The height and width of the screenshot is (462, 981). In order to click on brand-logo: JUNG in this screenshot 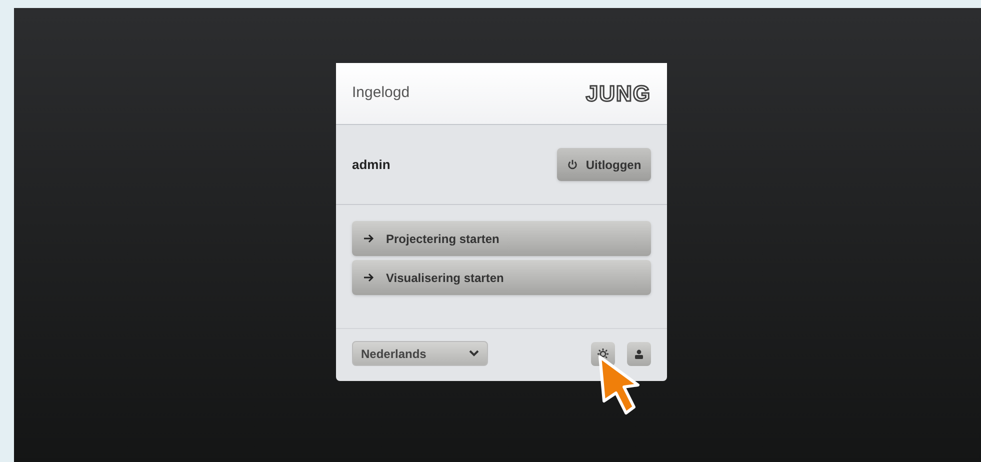, I will do `click(618, 93)`.